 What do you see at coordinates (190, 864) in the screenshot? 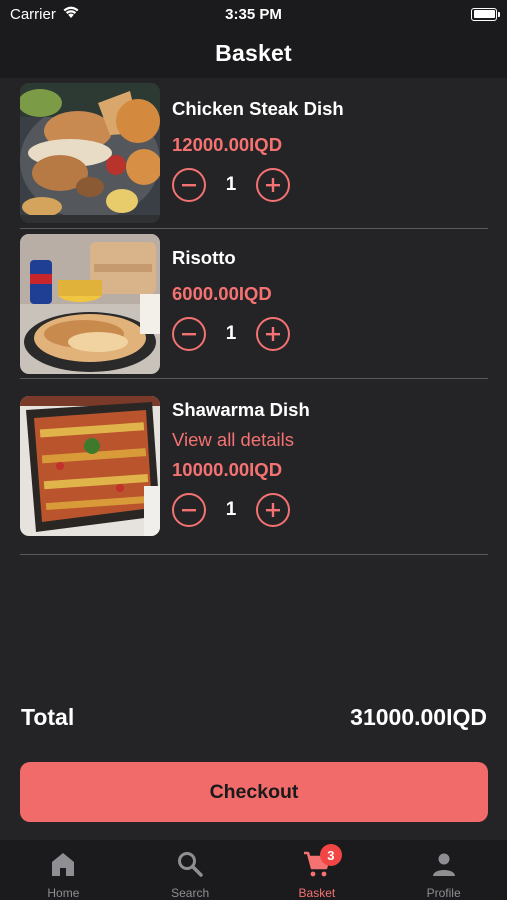
I see `search-icon` at bounding box center [190, 864].